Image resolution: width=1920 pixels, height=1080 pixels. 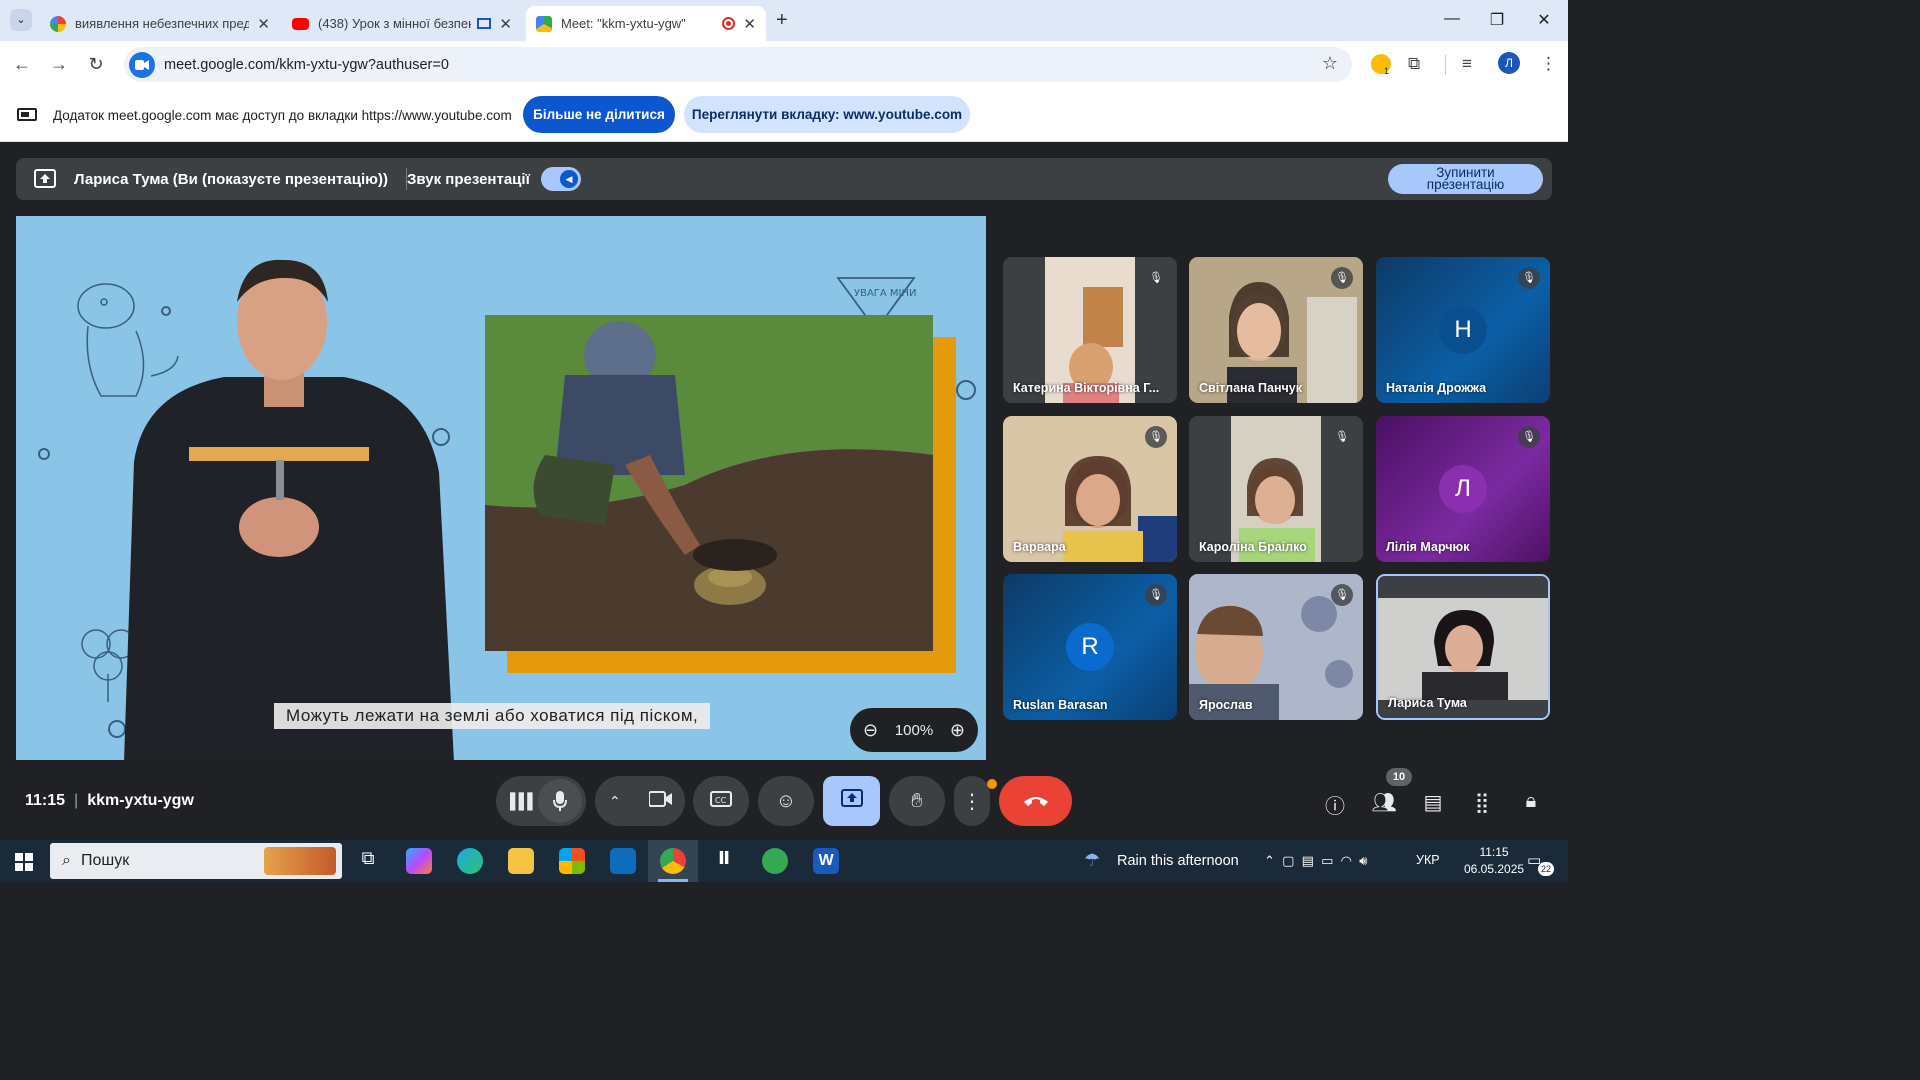 I want to click on meeting-time: 11:15, so click(x=45, y=800).